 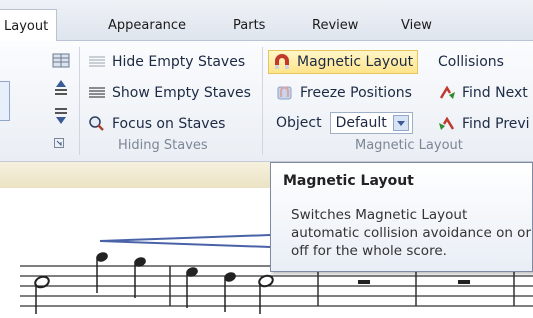 I want to click on tab-view: View, so click(x=416, y=25).